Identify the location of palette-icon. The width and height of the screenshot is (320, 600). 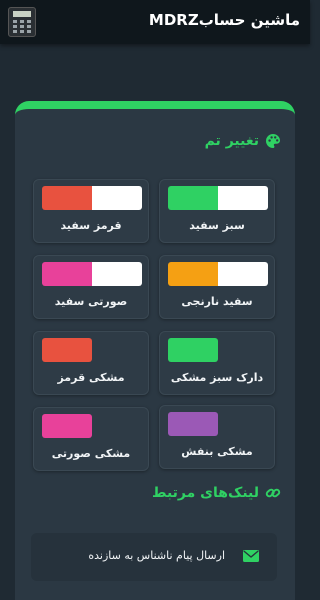
(273, 141).